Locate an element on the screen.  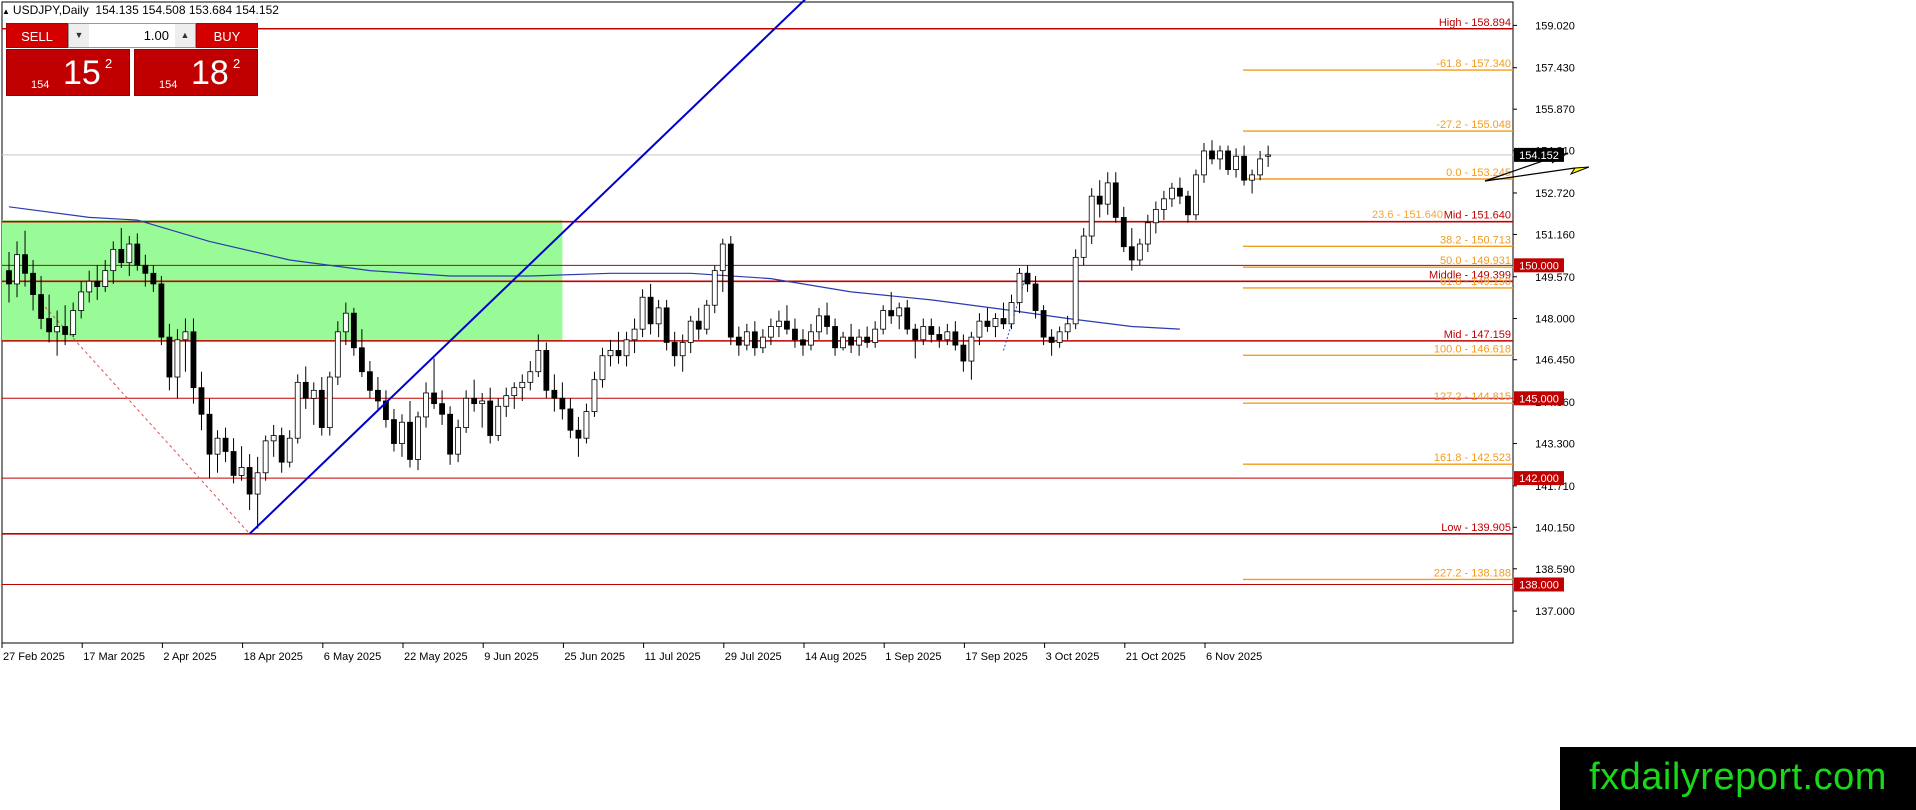
lot-size-field: ▼ 1.00 ▲ is located at coordinates (132, 35).